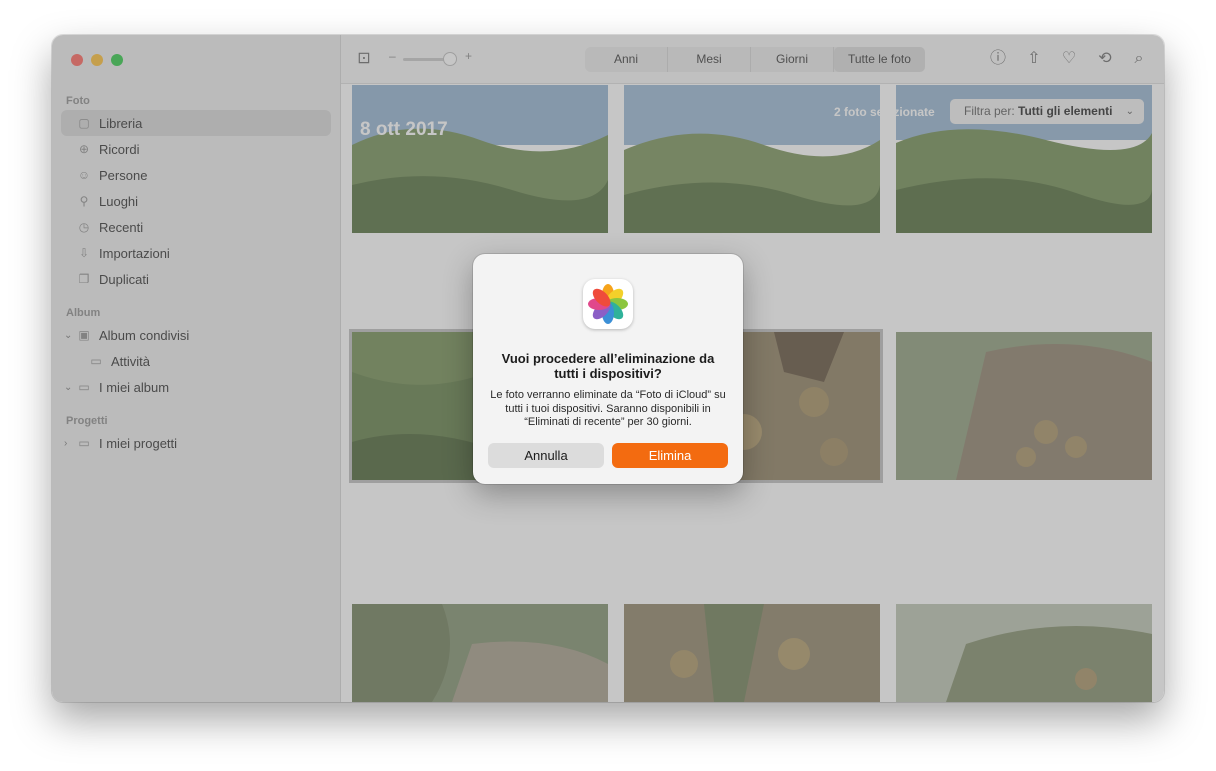  What do you see at coordinates (608, 304) in the screenshot?
I see `photos-app-icon` at bounding box center [608, 304].